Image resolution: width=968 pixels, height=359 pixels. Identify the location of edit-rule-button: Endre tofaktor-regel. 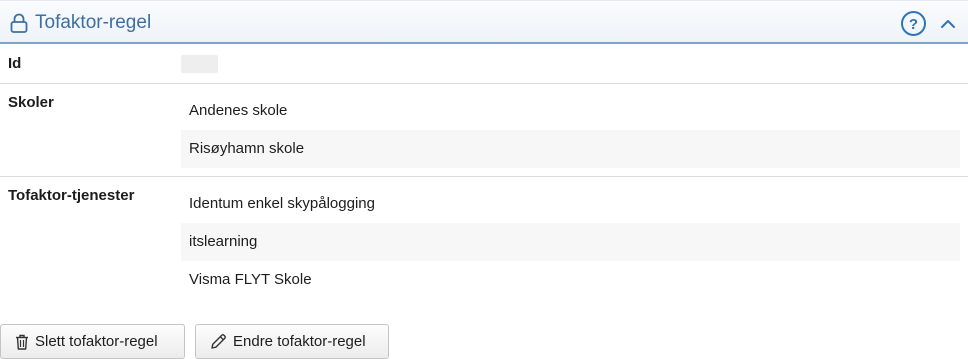
(292, 341).